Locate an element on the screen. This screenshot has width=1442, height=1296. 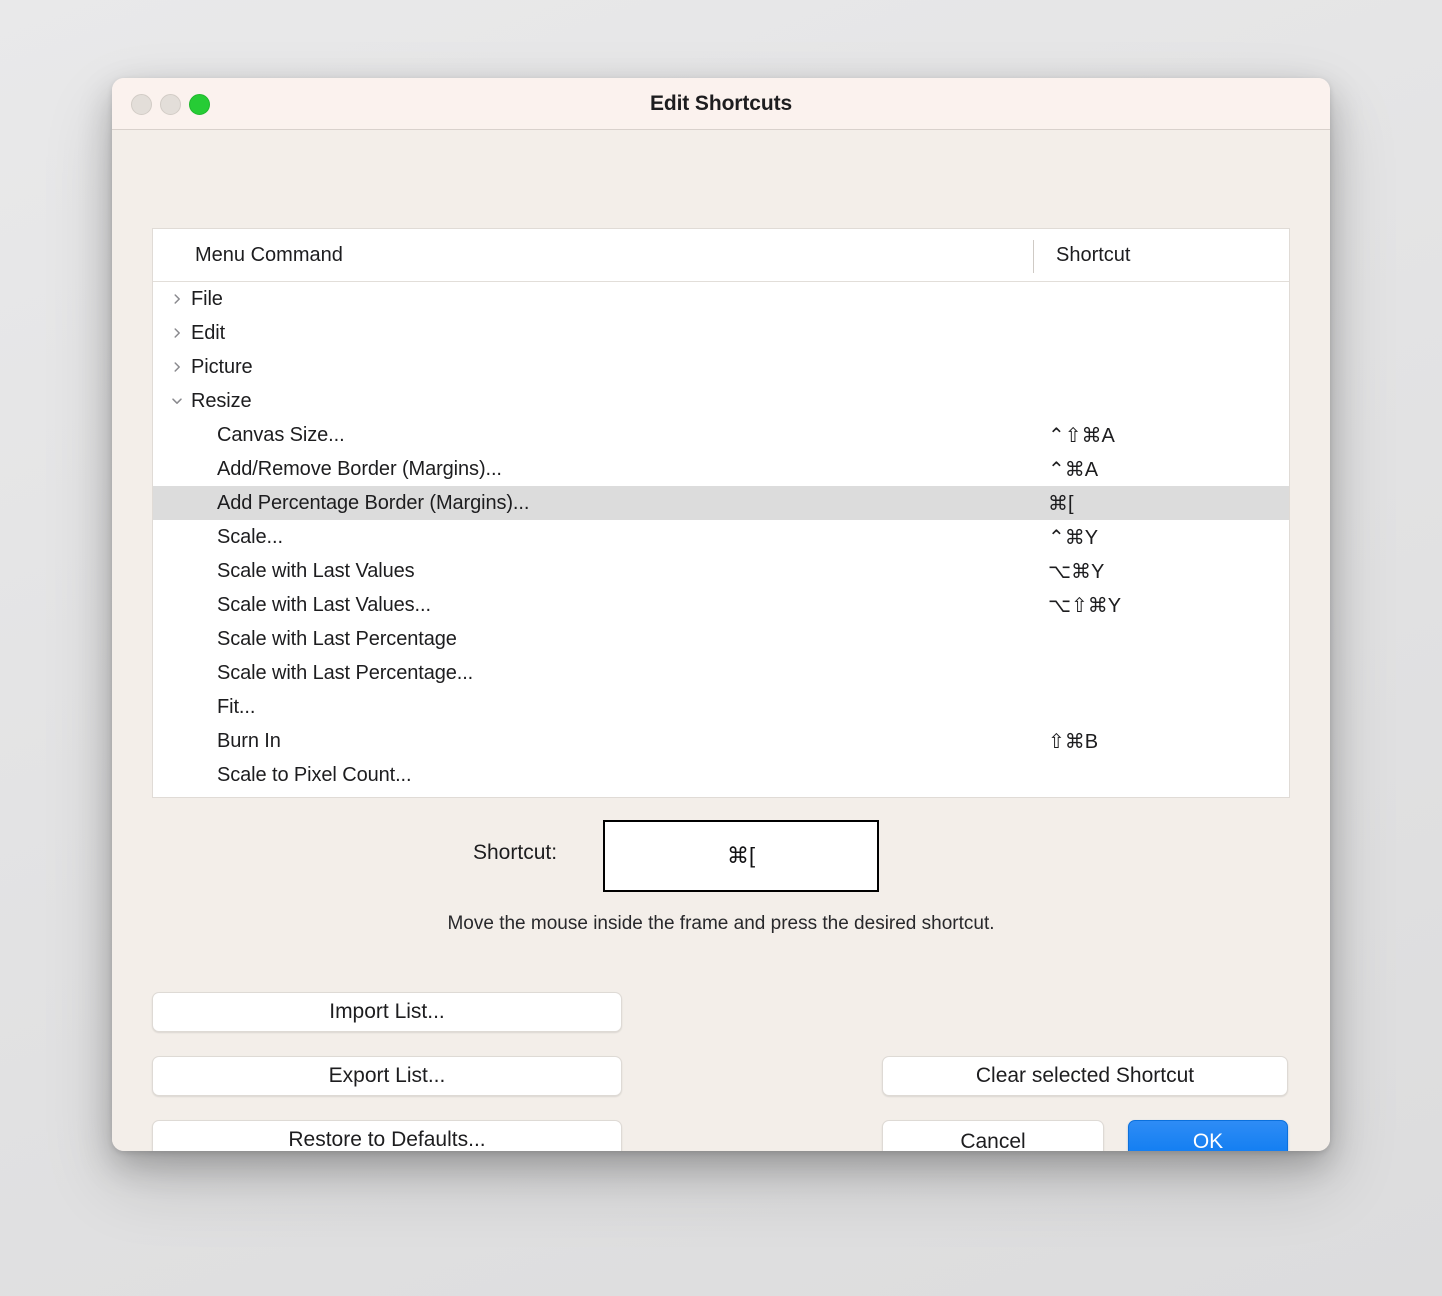
window-titlebar: Edit Shortcuts is located at coordinates (721, 104).